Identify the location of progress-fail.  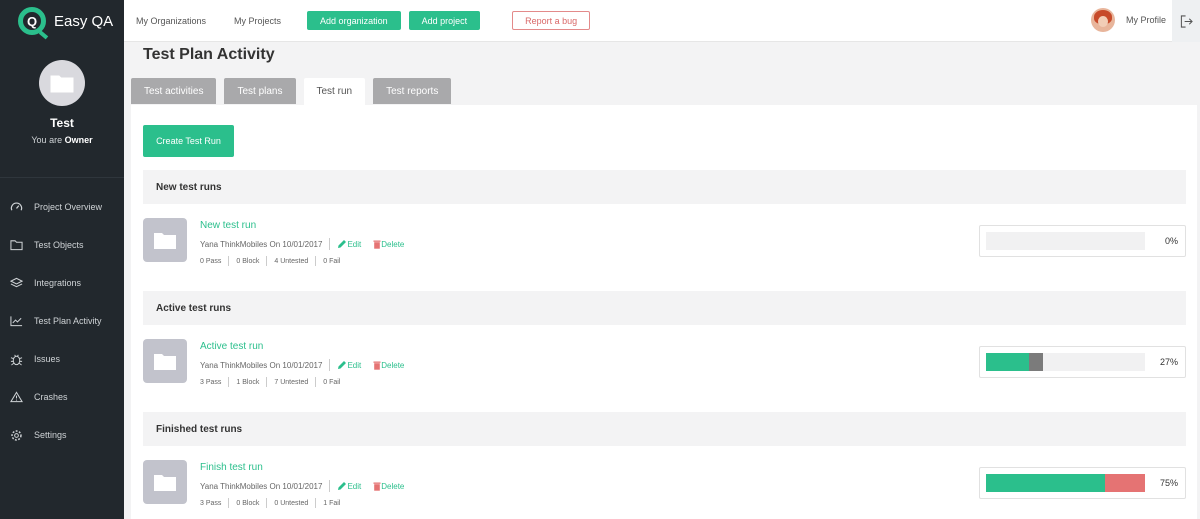
(1125, 483).